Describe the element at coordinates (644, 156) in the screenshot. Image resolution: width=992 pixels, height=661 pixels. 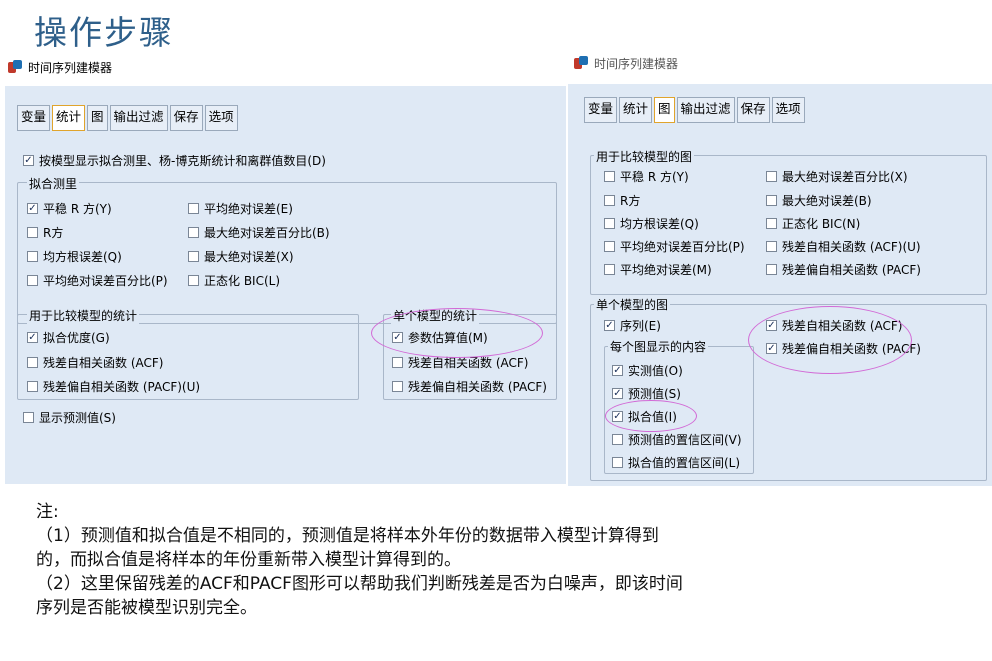
I see `compare-plots-title: 用于比较模型的图` at that location.